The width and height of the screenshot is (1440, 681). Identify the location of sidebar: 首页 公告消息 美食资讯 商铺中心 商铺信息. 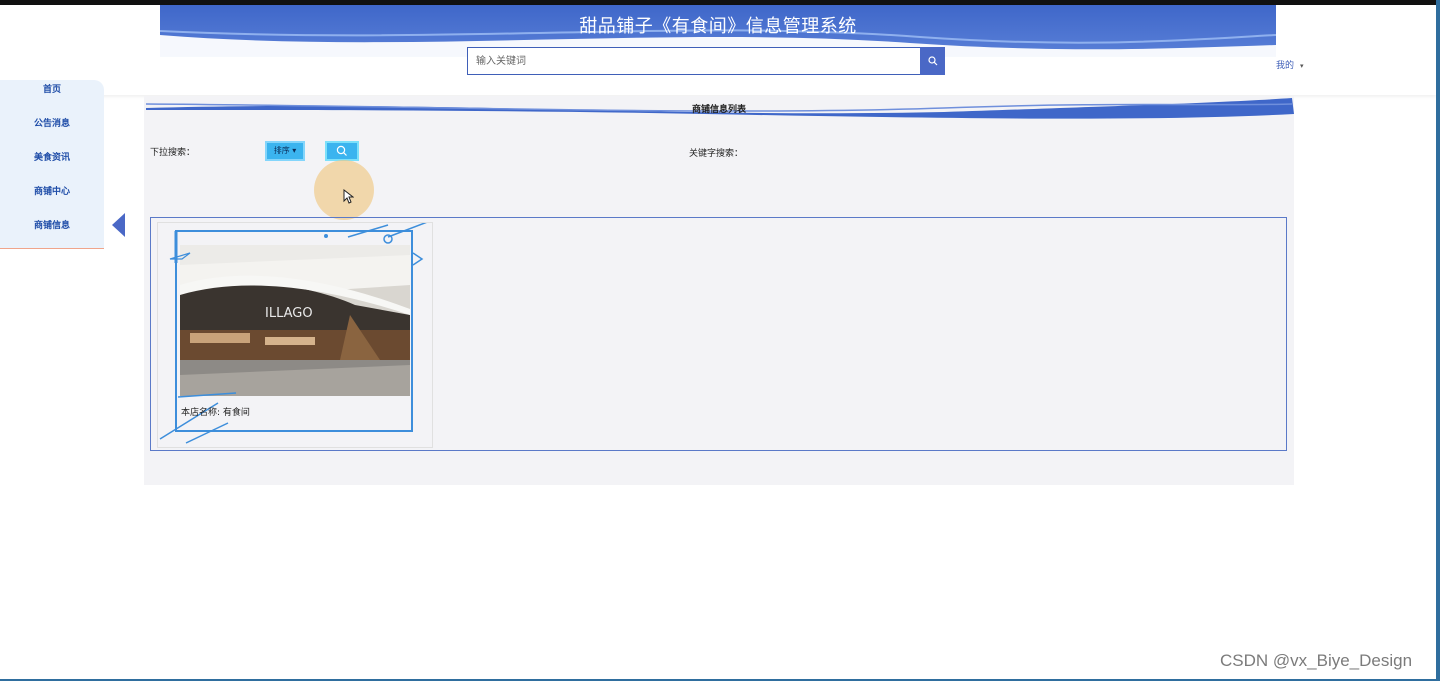
(52, 164).